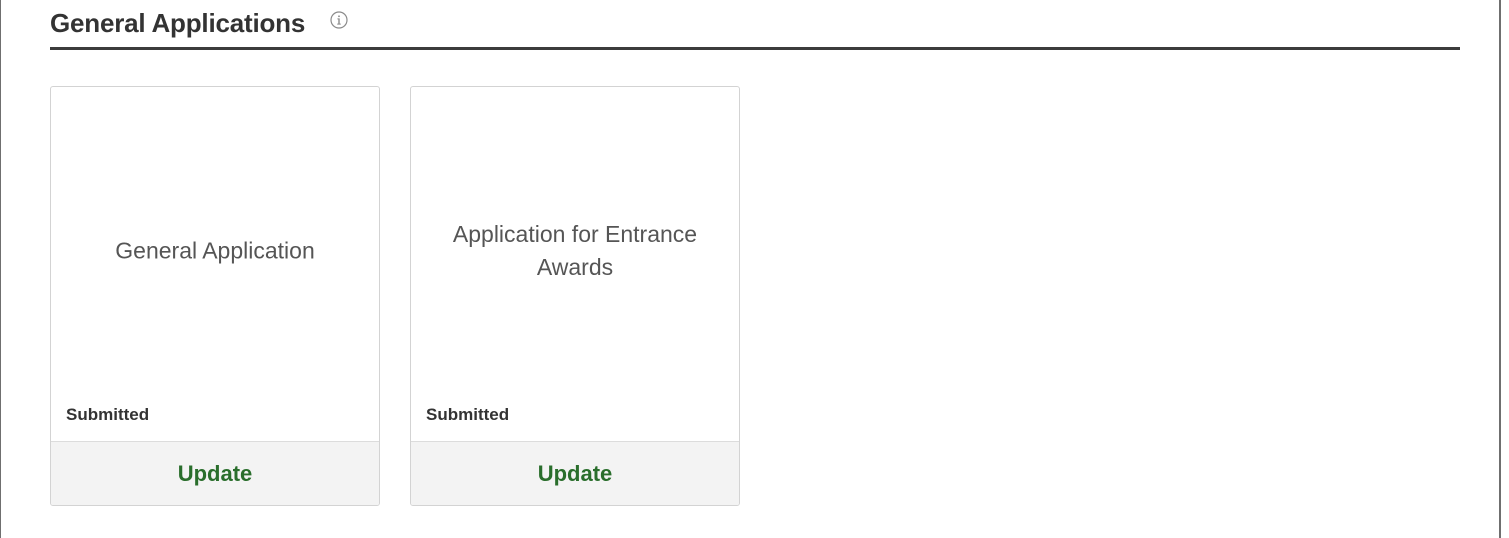 The height and width of the screenshot is (538, 1509). Describe the element at coordinates (575, 250) in the screenshot. I see `tile-title: Application for Entrance Awards` at that location.